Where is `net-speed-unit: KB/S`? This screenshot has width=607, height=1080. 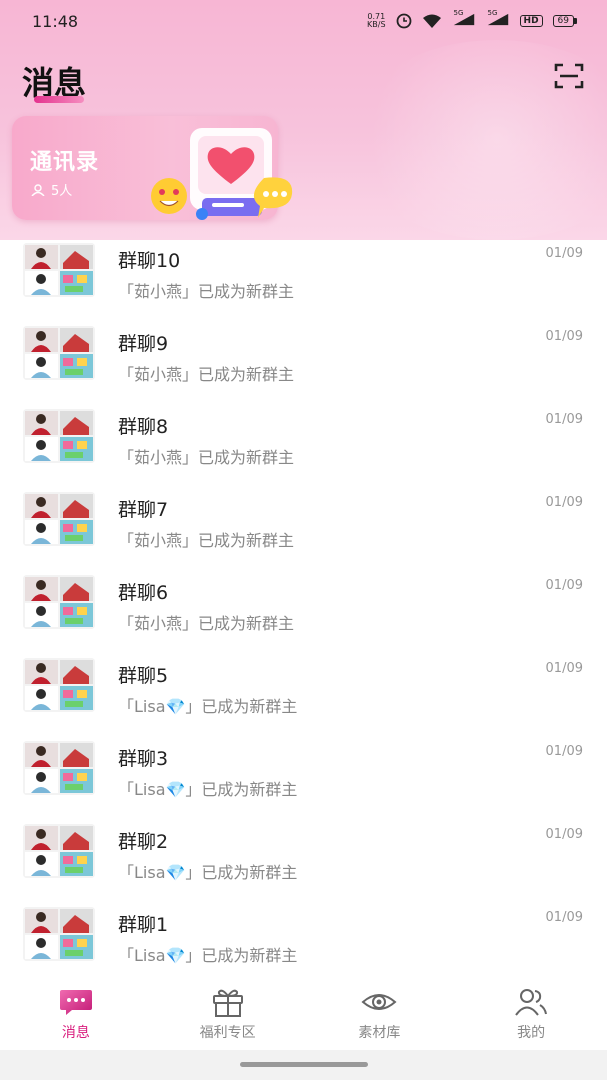 net-speed-unit: KB/S is located at coordinates (376, 24).